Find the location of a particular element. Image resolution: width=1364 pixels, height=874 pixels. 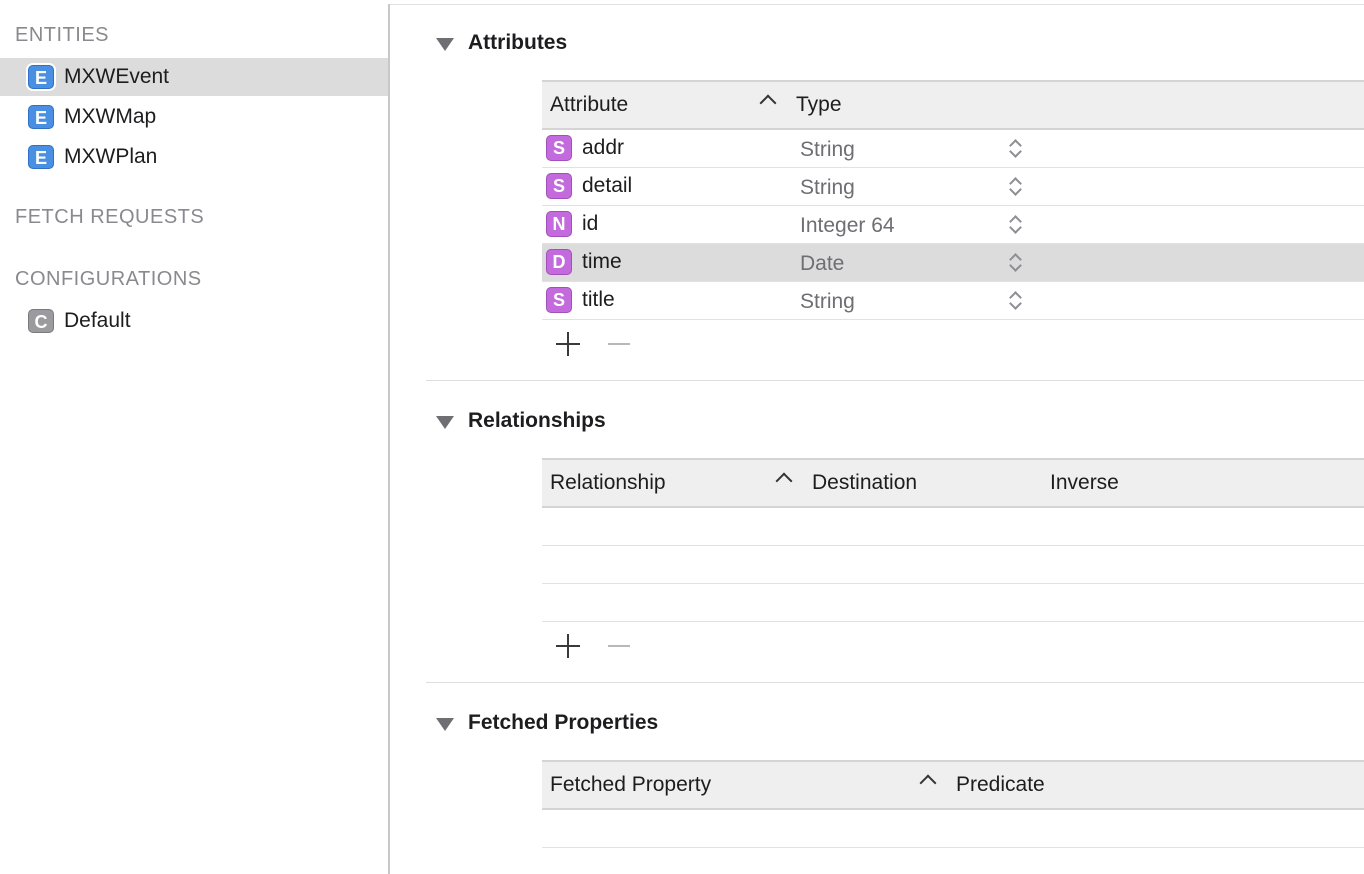

relationships-table: Relationship Destination Inverse is located at coordinates (953, 563).